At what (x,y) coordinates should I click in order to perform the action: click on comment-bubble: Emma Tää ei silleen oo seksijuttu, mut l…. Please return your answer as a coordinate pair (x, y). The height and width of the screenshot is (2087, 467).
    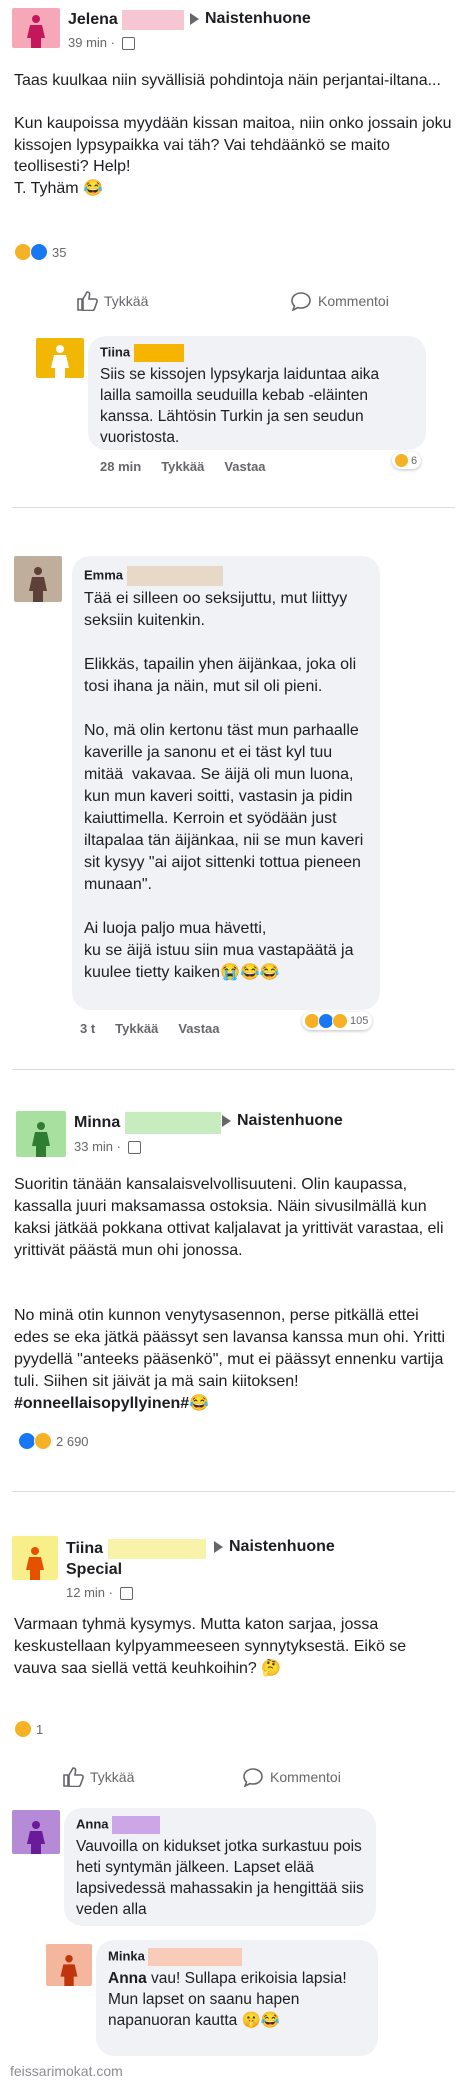
    Looking at the image, I should click on (226, 783).